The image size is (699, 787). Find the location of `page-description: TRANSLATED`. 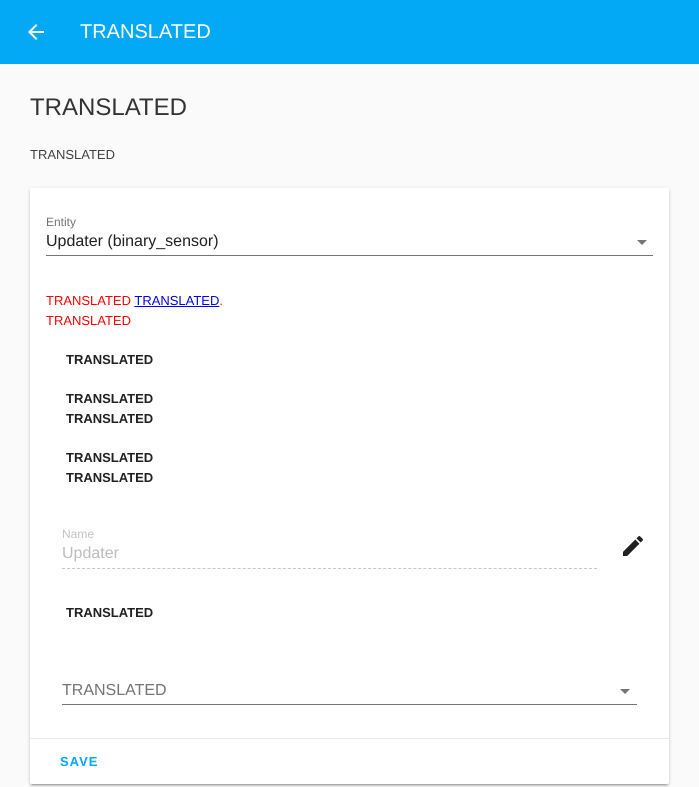

page-description: TRANSLATED is located at coordinates (73, 155).